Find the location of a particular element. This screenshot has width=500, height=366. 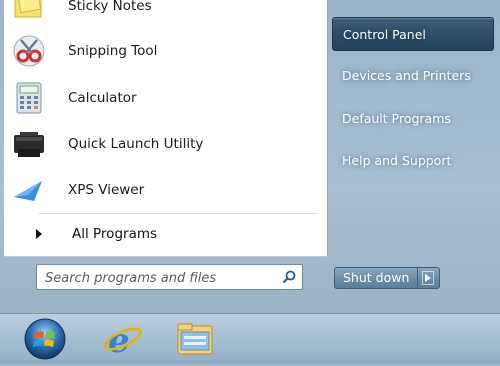

xps-viewer-icon is located at coordinates (29, 190).